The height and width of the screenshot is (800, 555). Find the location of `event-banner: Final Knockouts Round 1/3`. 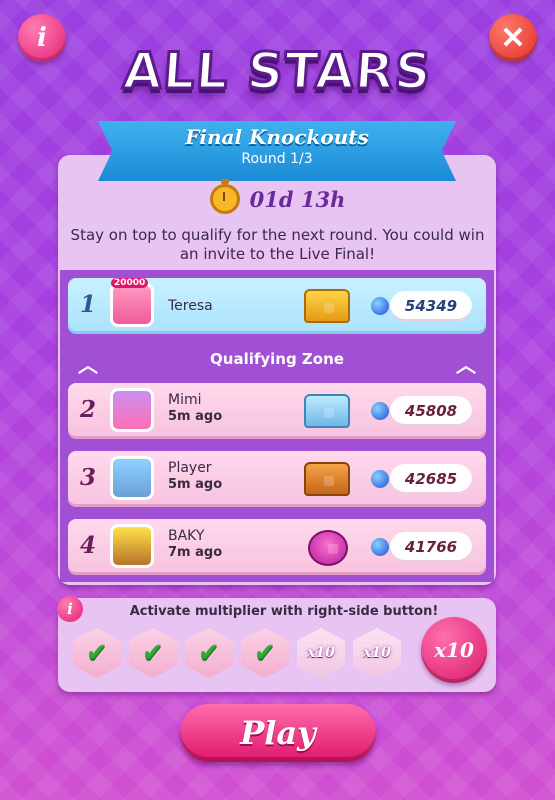

event-banner: Final Knockouts Round 1/3 is located at coordinates (277, 151).